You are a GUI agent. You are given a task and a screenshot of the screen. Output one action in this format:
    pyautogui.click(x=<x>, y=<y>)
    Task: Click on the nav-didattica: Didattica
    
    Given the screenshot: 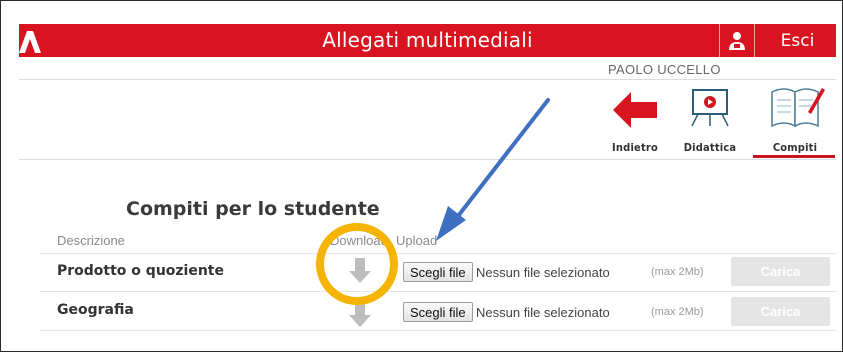 What is the action you would take?
    pyautogui.click(x=710, y=118)
    